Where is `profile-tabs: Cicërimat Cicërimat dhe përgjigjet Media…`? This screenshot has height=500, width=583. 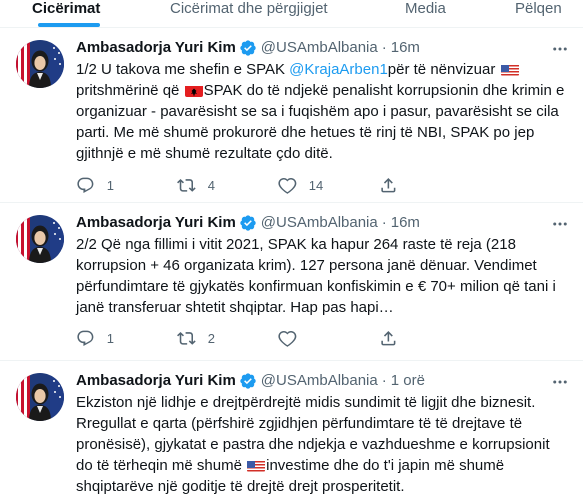
profile-tabs: Cicërimat Cicërimat dhe përgjigjet Media… is located at coordinates (291, 14).